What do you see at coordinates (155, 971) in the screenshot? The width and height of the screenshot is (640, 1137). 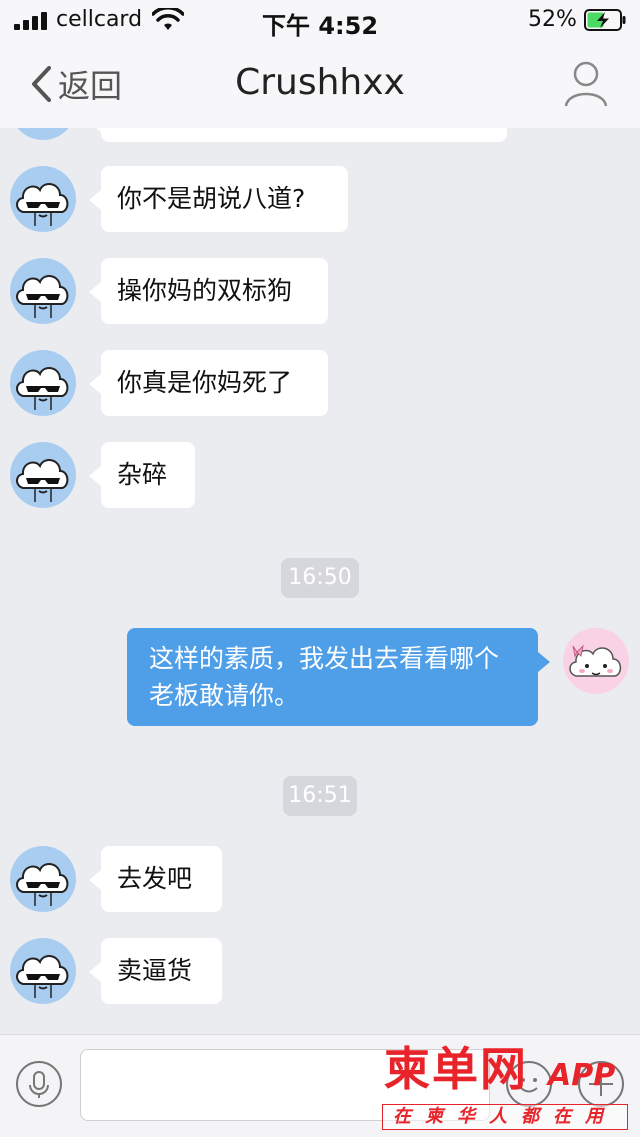 I see `message-bubble: 卖逼货` at bounding box center [155, 971].